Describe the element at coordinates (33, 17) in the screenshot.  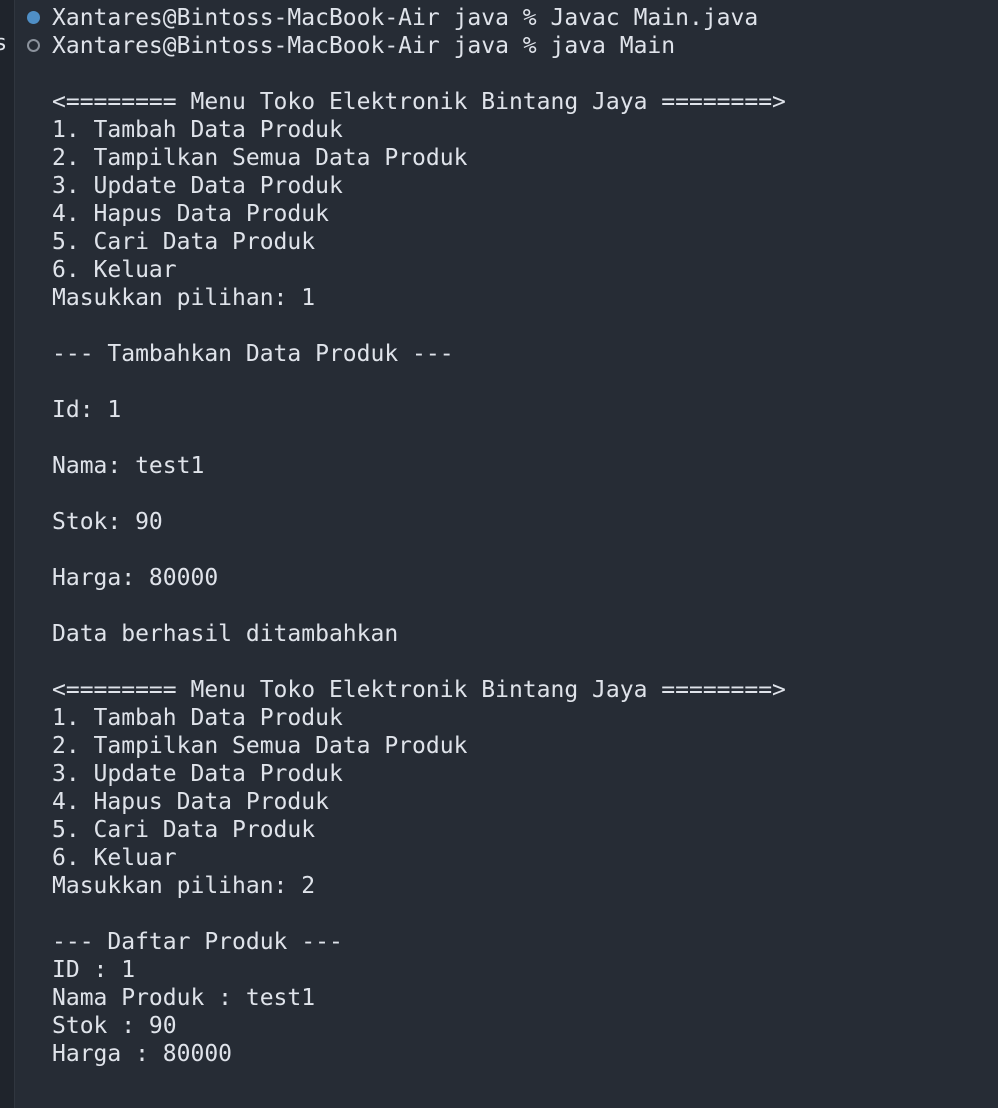
I see `command-success-dot-icon` at that location.